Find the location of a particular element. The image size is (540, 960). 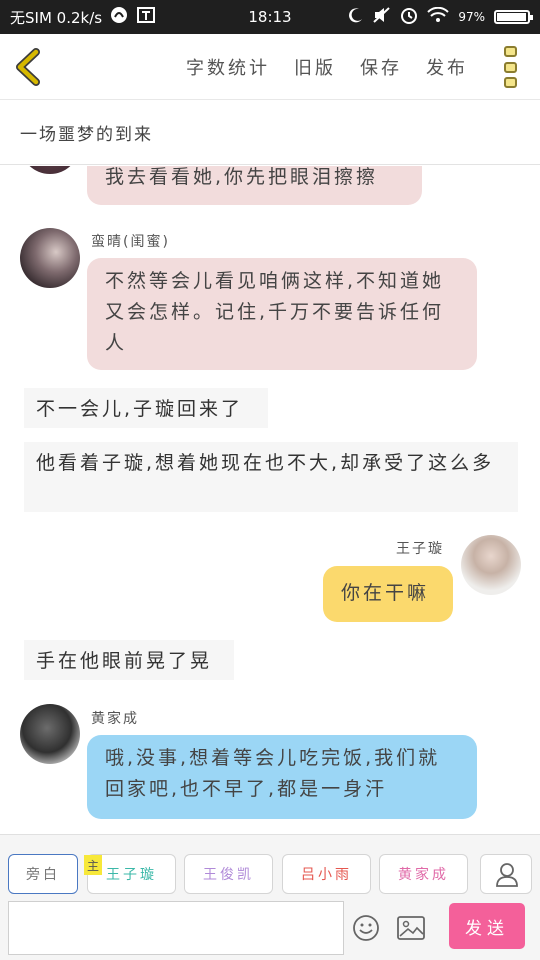

message-input is located at coordinates (176, 928).